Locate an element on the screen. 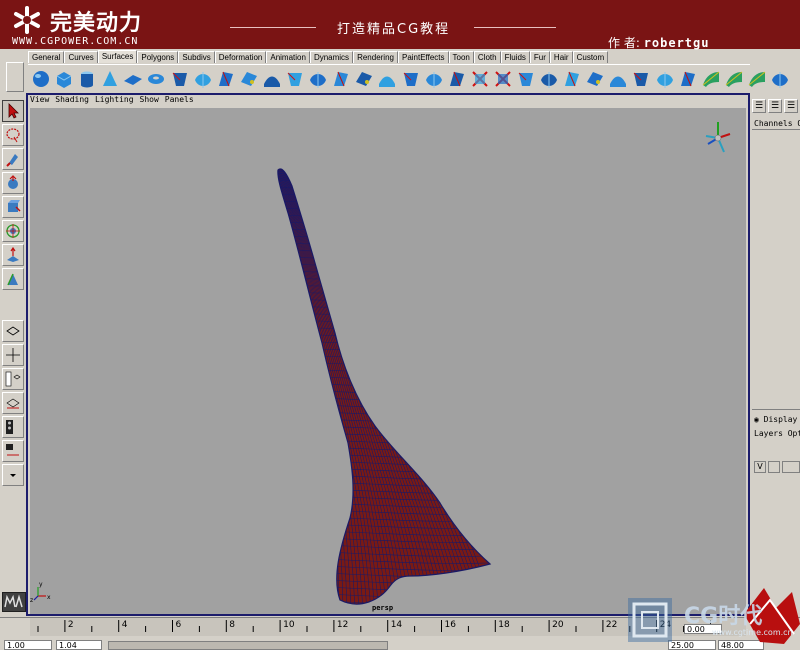 The height and width of the screenshot is (650, 800). view-cube-icon is located at coordinates (718, 137).